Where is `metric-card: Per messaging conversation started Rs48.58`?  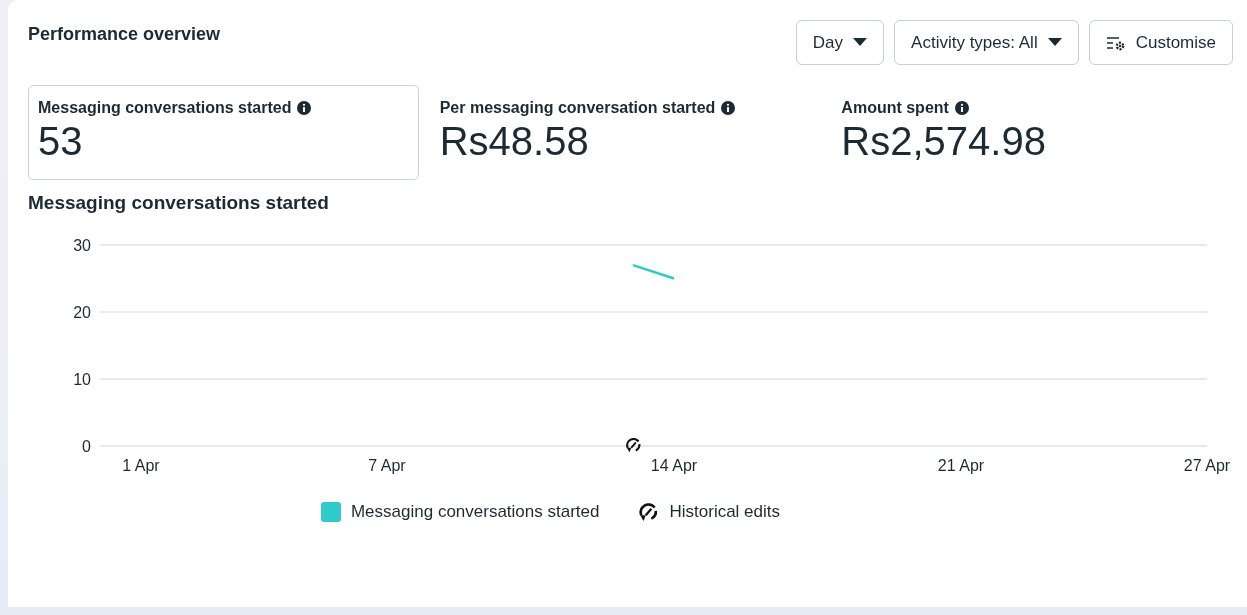 metric-card: Per messaging conversation started Rs48.58 is located at coordinates (625, 132).